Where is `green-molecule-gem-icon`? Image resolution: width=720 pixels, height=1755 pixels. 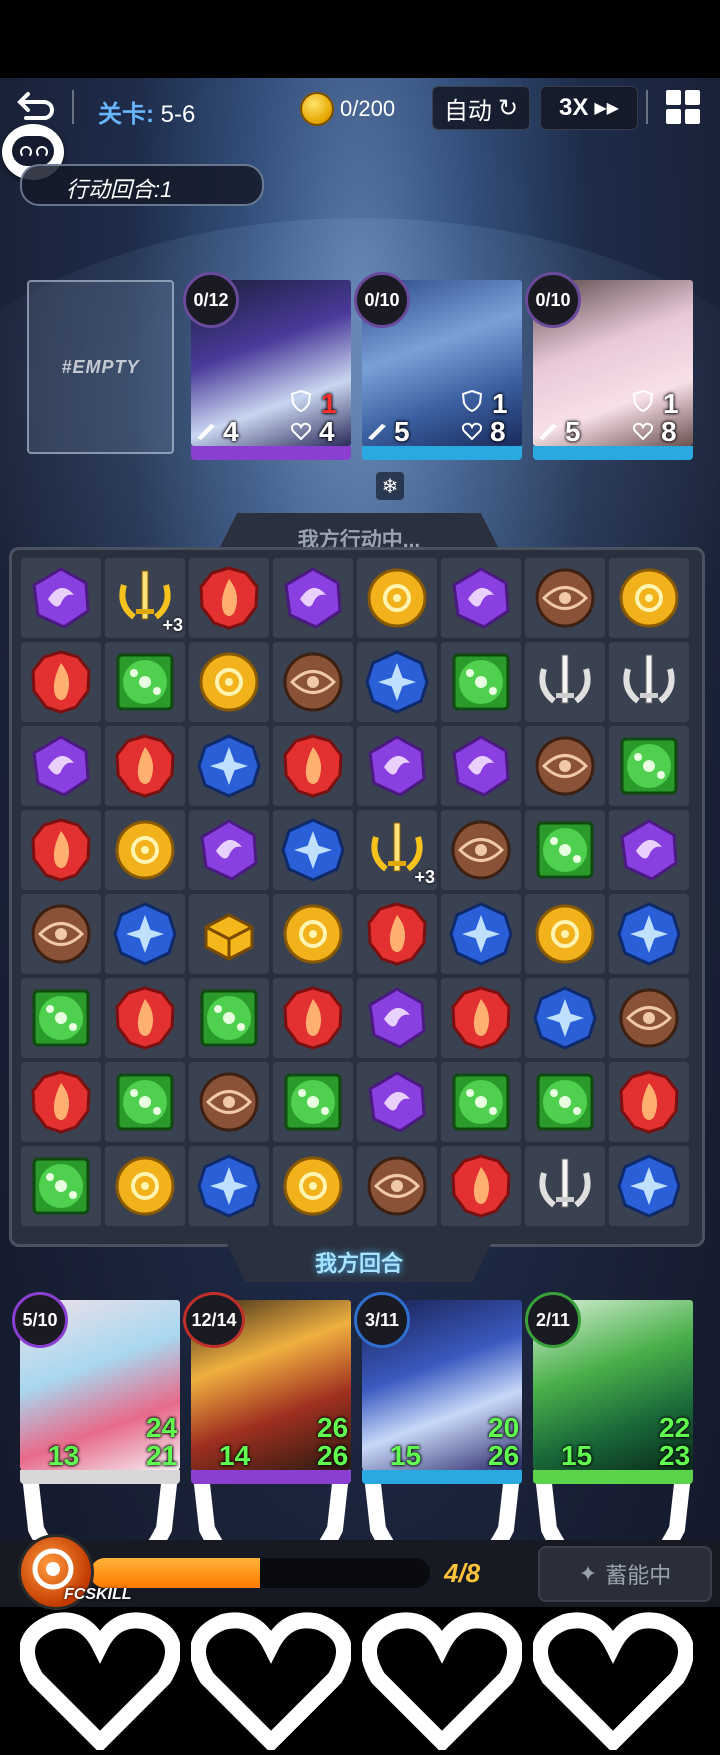
green-molecule-gem-icon is located at coordinates (565, 850).